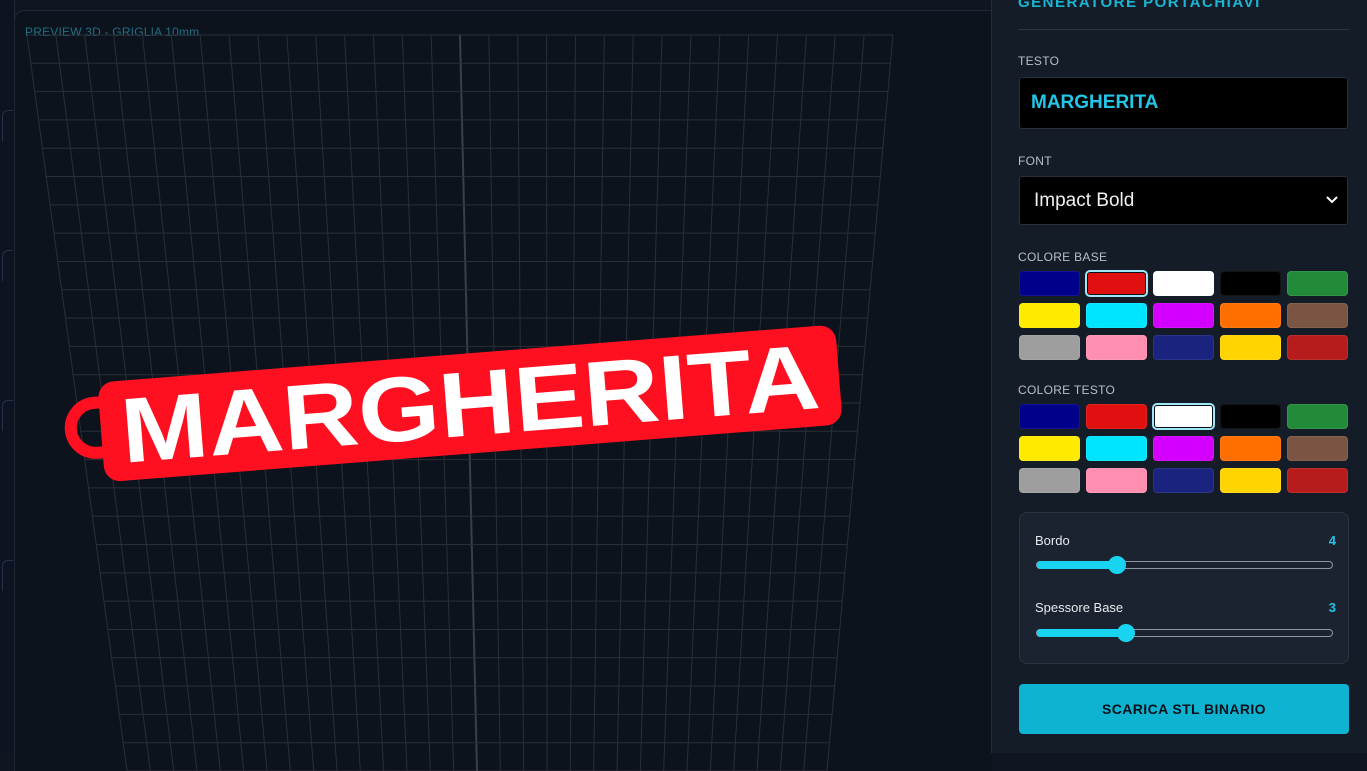 This screenshot has height=771, width=1367. What do you see at coordinates (1081, 633) in the screenshot?
I see `spessore-base-slider-fill` at bounding box center [1081, 633].